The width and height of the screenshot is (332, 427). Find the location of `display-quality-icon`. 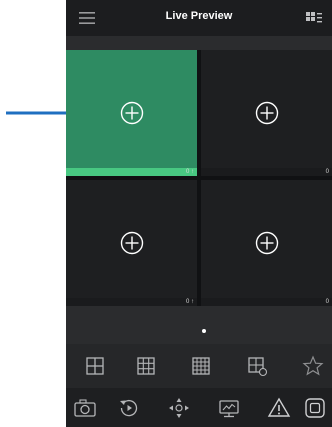

display-quality-icon is located at coordinates (229, 408).